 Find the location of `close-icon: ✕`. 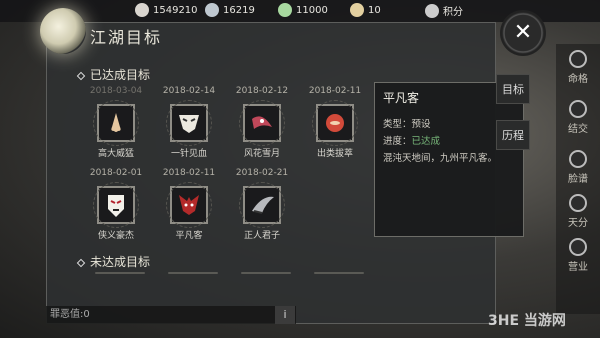

close-icon: ✕ is located at coordinates (523, 32).